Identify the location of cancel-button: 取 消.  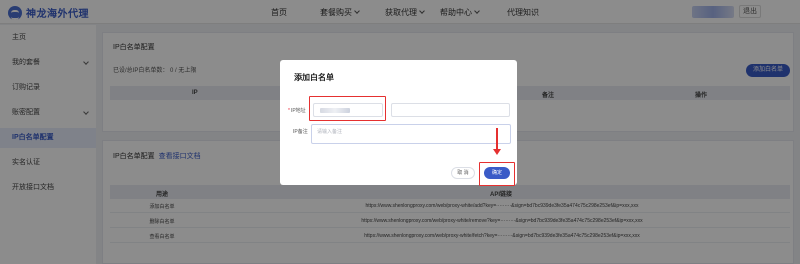
(463, 173).